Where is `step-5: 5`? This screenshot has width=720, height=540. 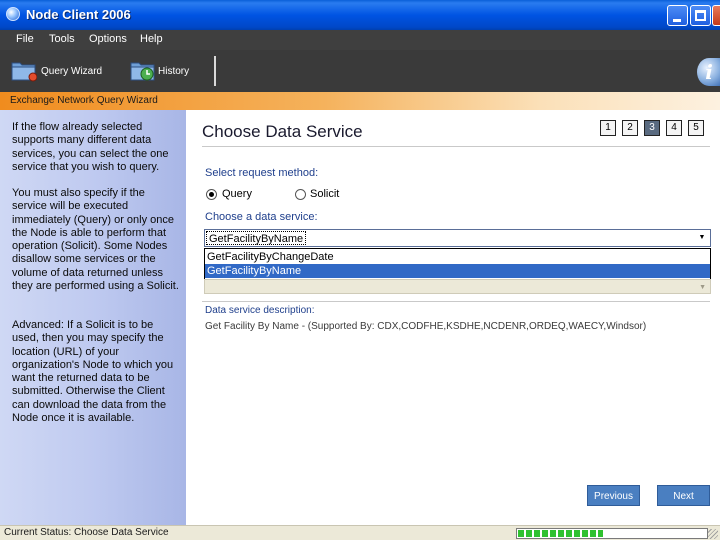
step-5: 5 is located at coordinates (696, 128).